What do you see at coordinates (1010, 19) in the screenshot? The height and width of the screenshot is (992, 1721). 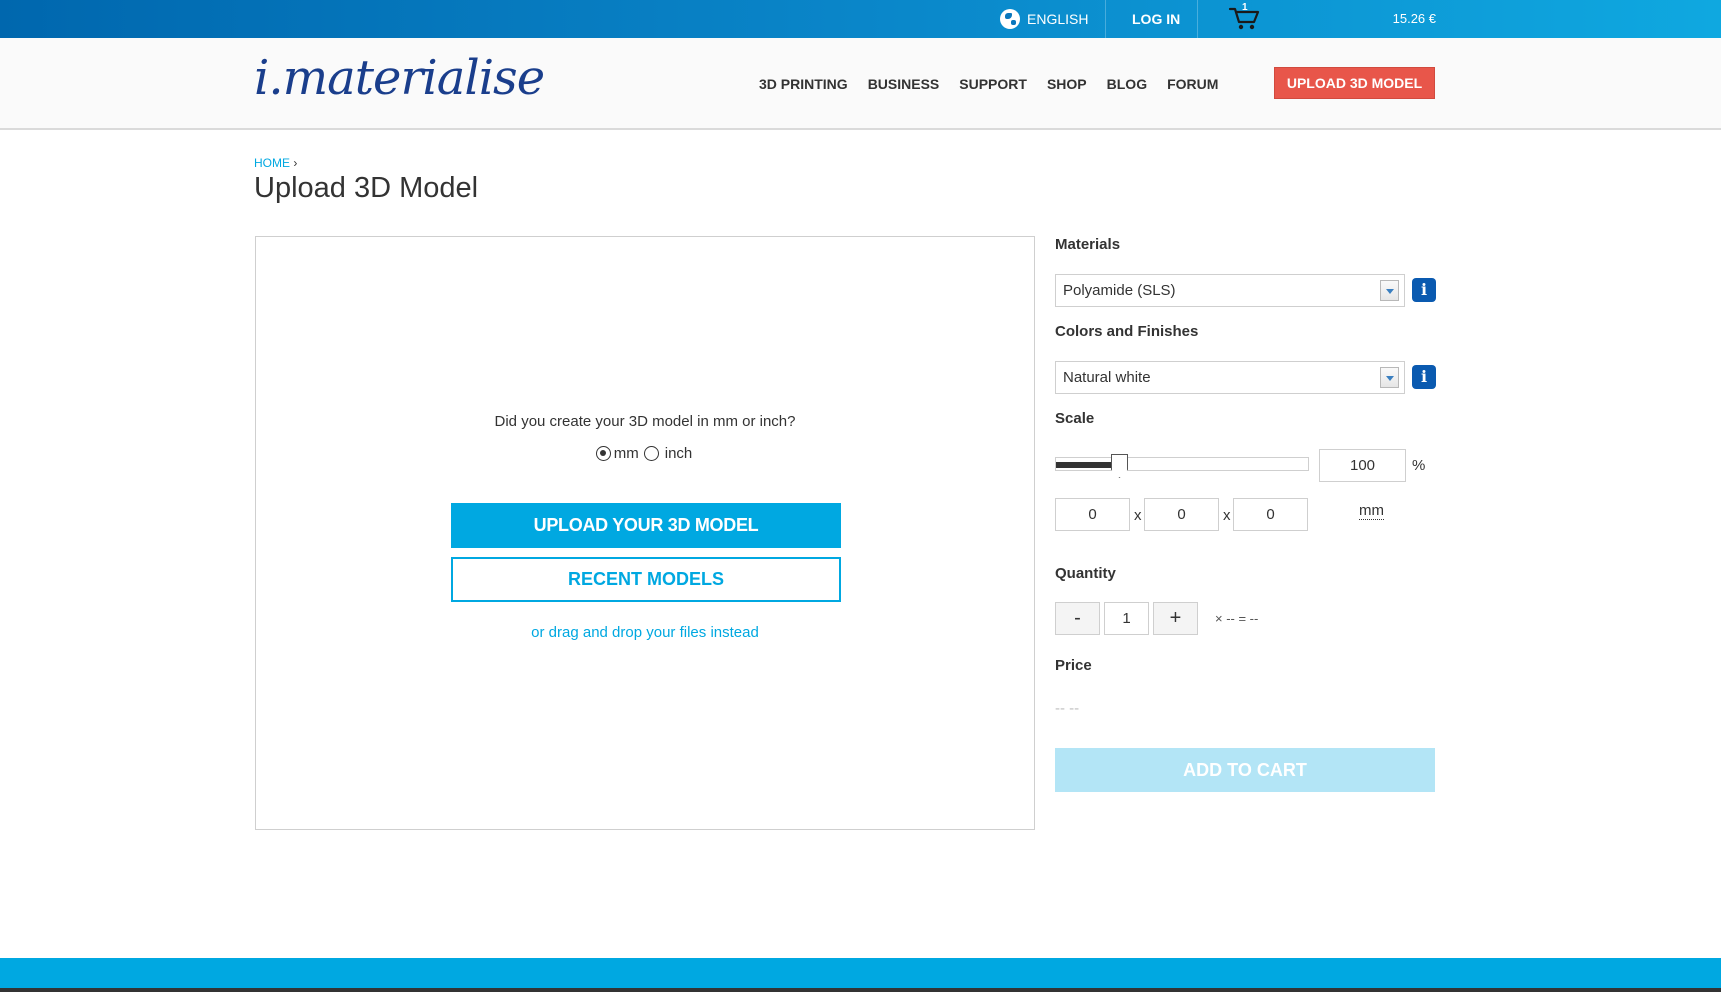 I see `globe-icon` at bounding box center [1010, 19].